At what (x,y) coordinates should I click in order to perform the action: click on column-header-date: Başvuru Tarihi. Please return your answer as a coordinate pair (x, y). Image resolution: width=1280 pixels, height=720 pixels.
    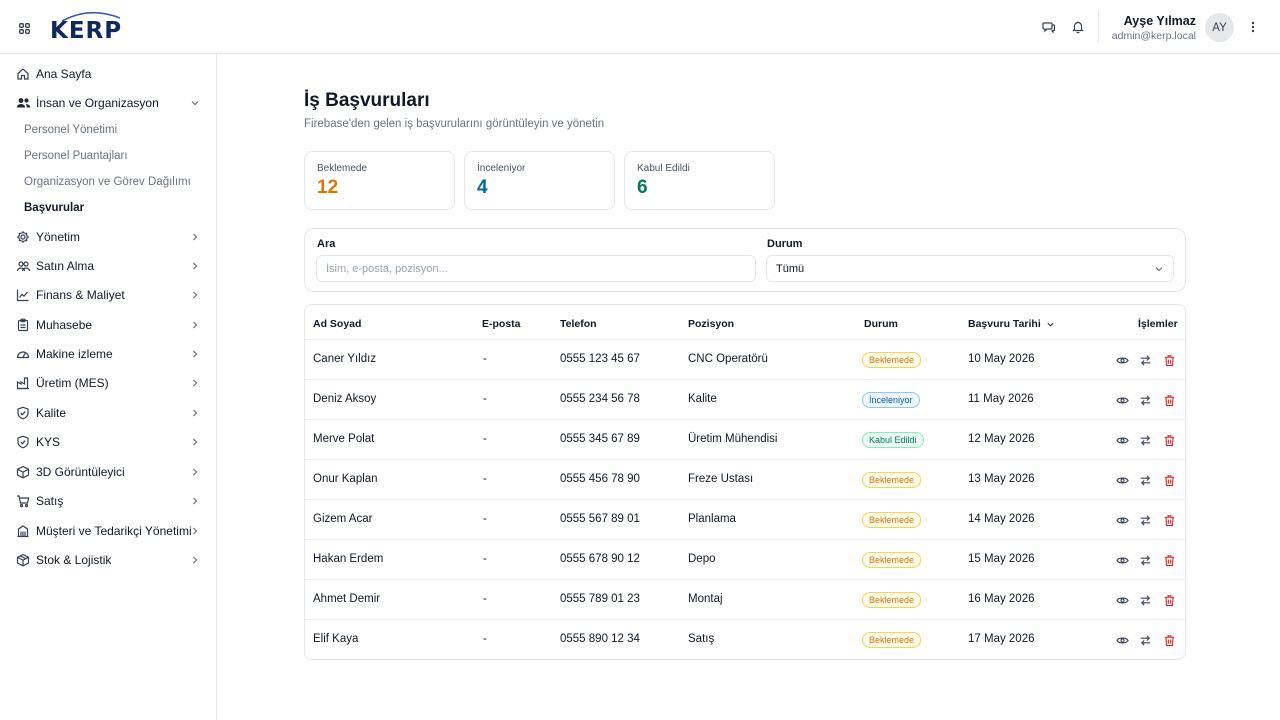
    Looking at the image, I should click on (1011, 324).